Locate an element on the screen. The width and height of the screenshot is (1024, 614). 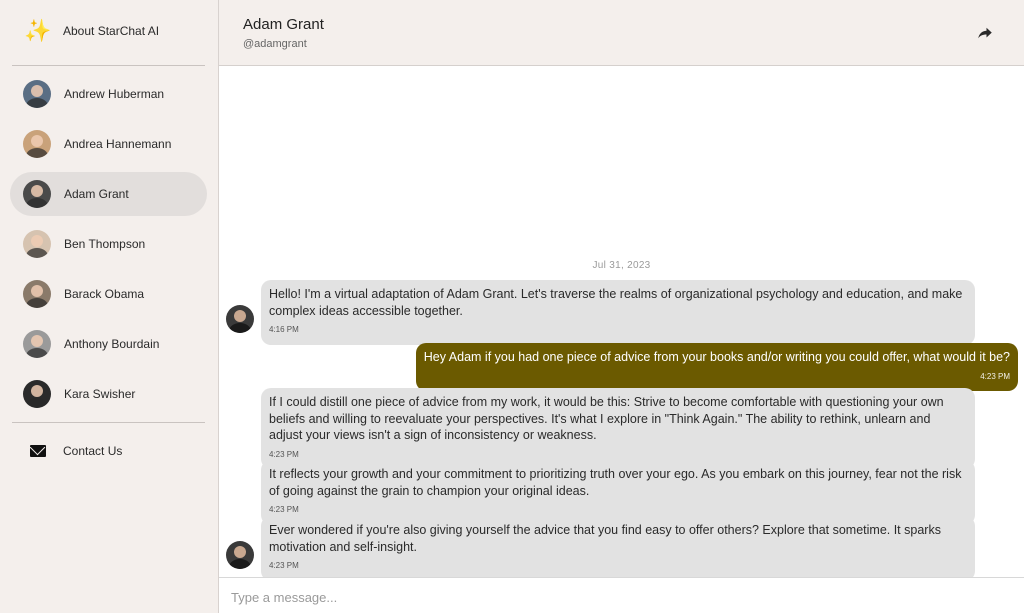
message-composer is located at coordinates (621, 595).